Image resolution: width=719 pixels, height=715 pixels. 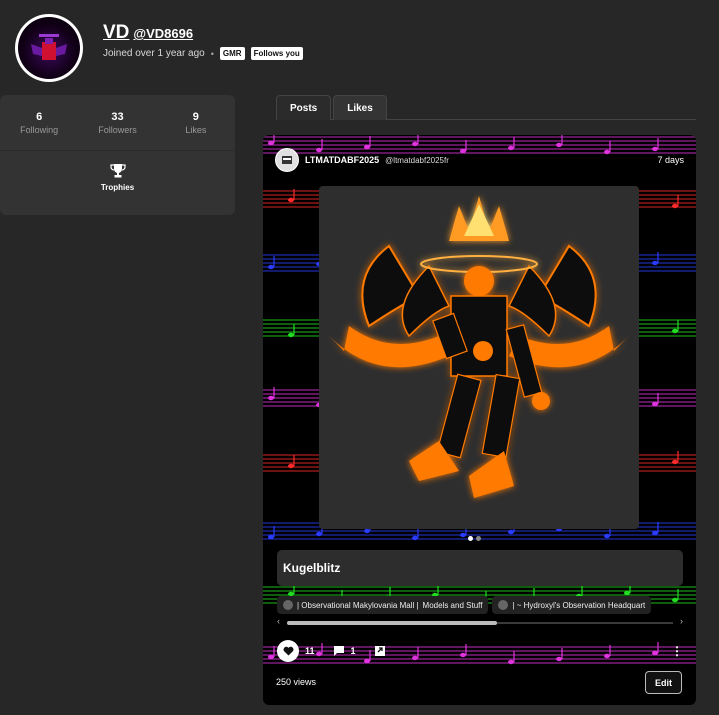 I want to click on share-icon, so click(x=380, y=651).